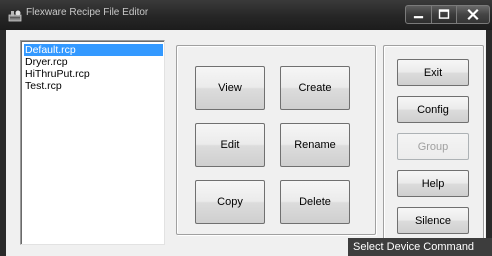 This screenshot has width=492, height=256. Describe the element at coordinates (315, 145) in the screenshot. I see `rename-button: Rename` at that location.